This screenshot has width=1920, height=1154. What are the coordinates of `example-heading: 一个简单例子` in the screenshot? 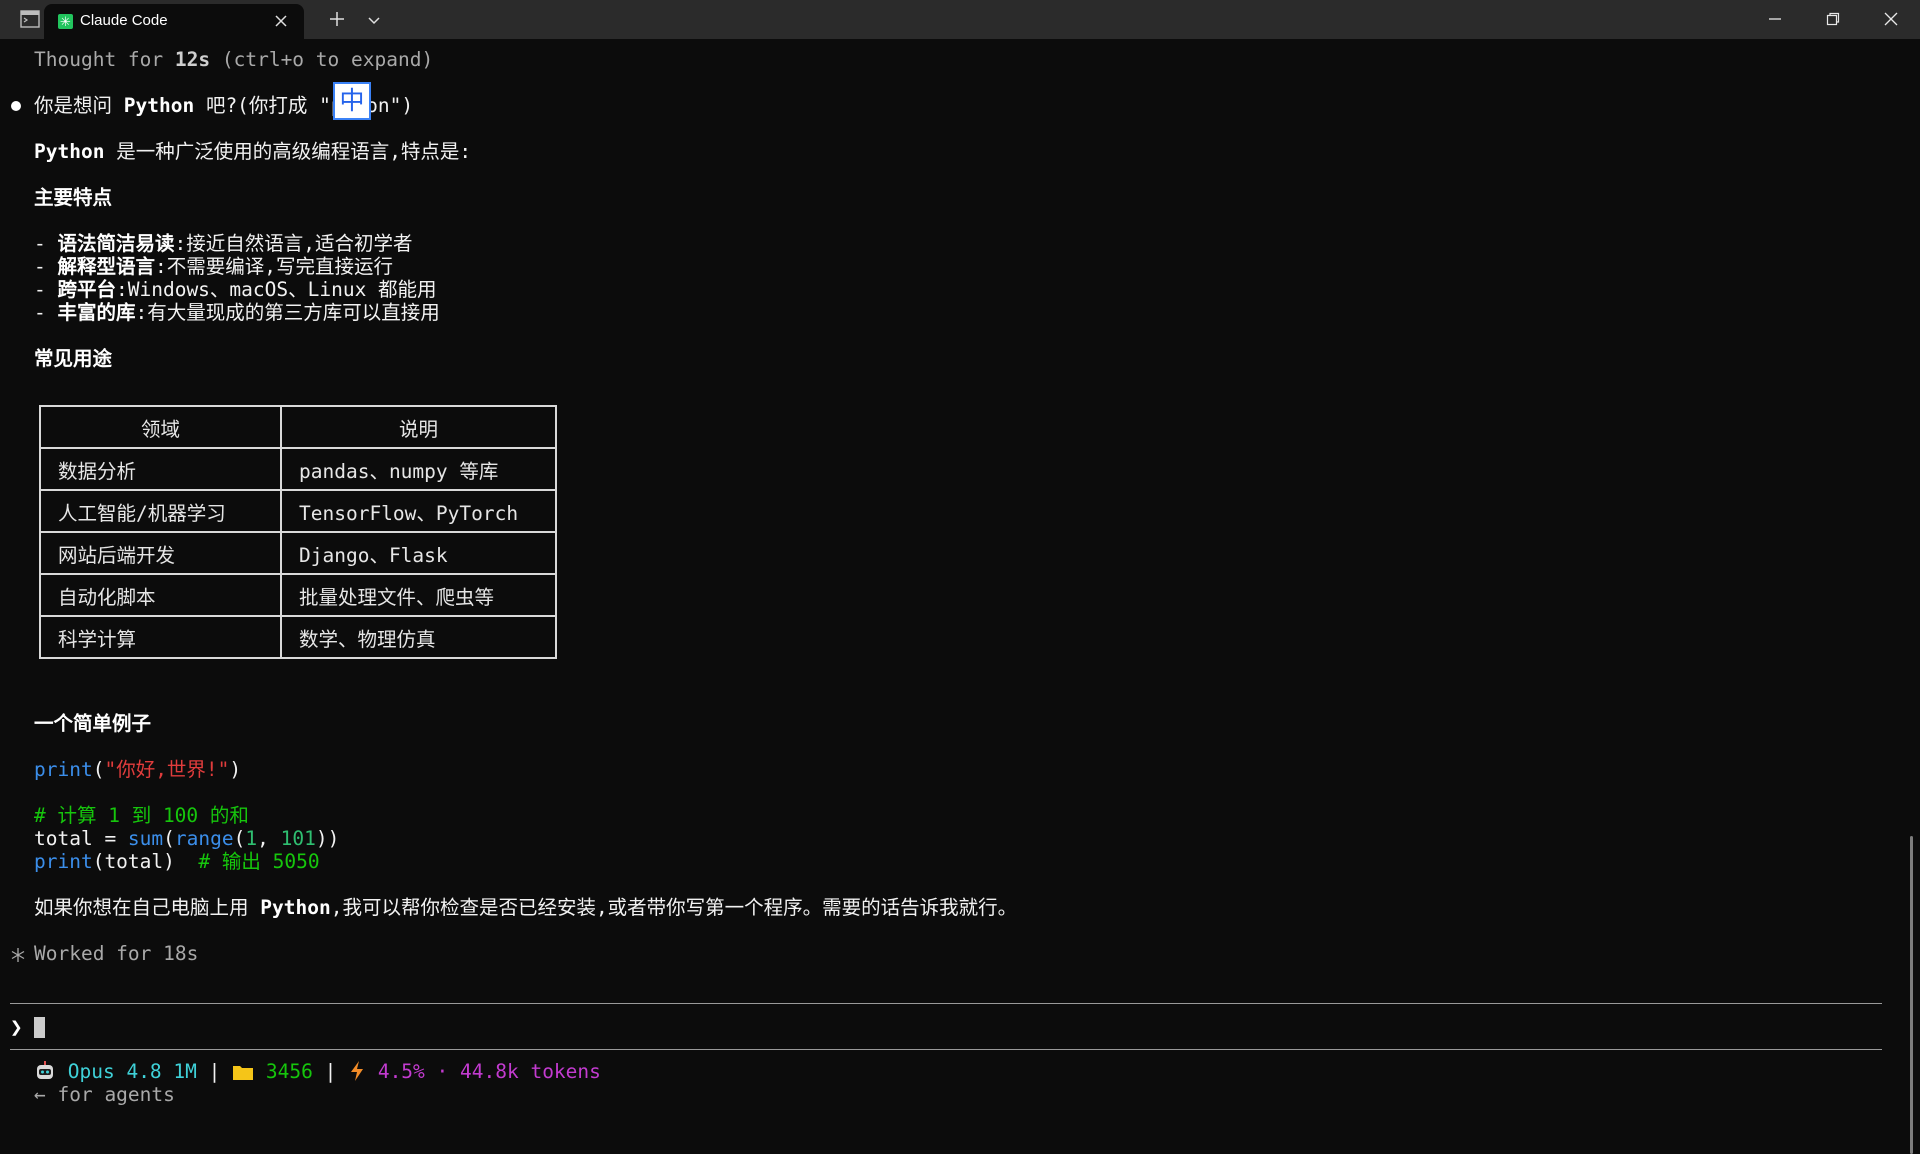 It's located at (93, 723).